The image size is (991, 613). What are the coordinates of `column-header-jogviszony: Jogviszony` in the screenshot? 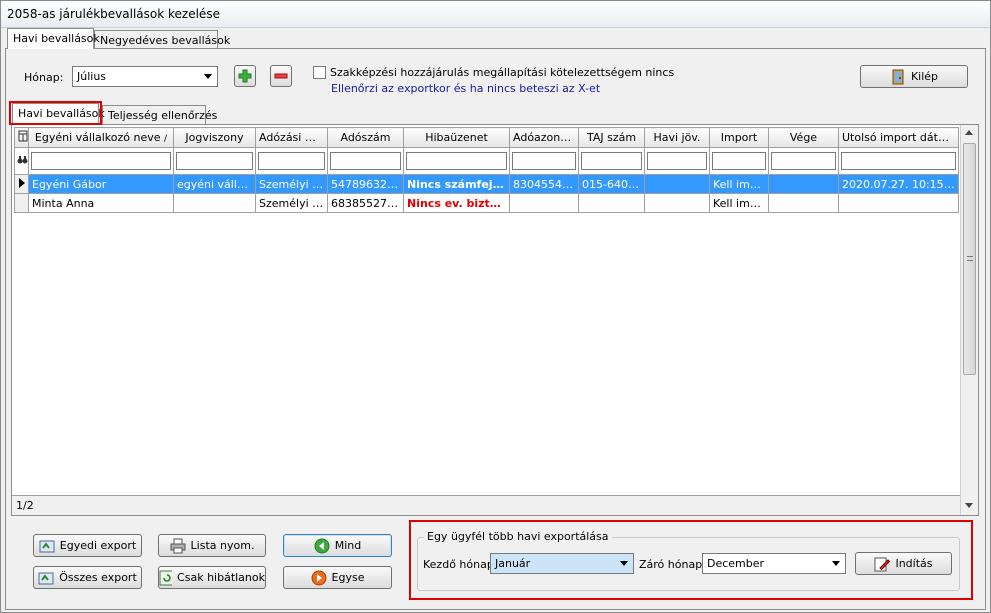 It's located at (214, 137).